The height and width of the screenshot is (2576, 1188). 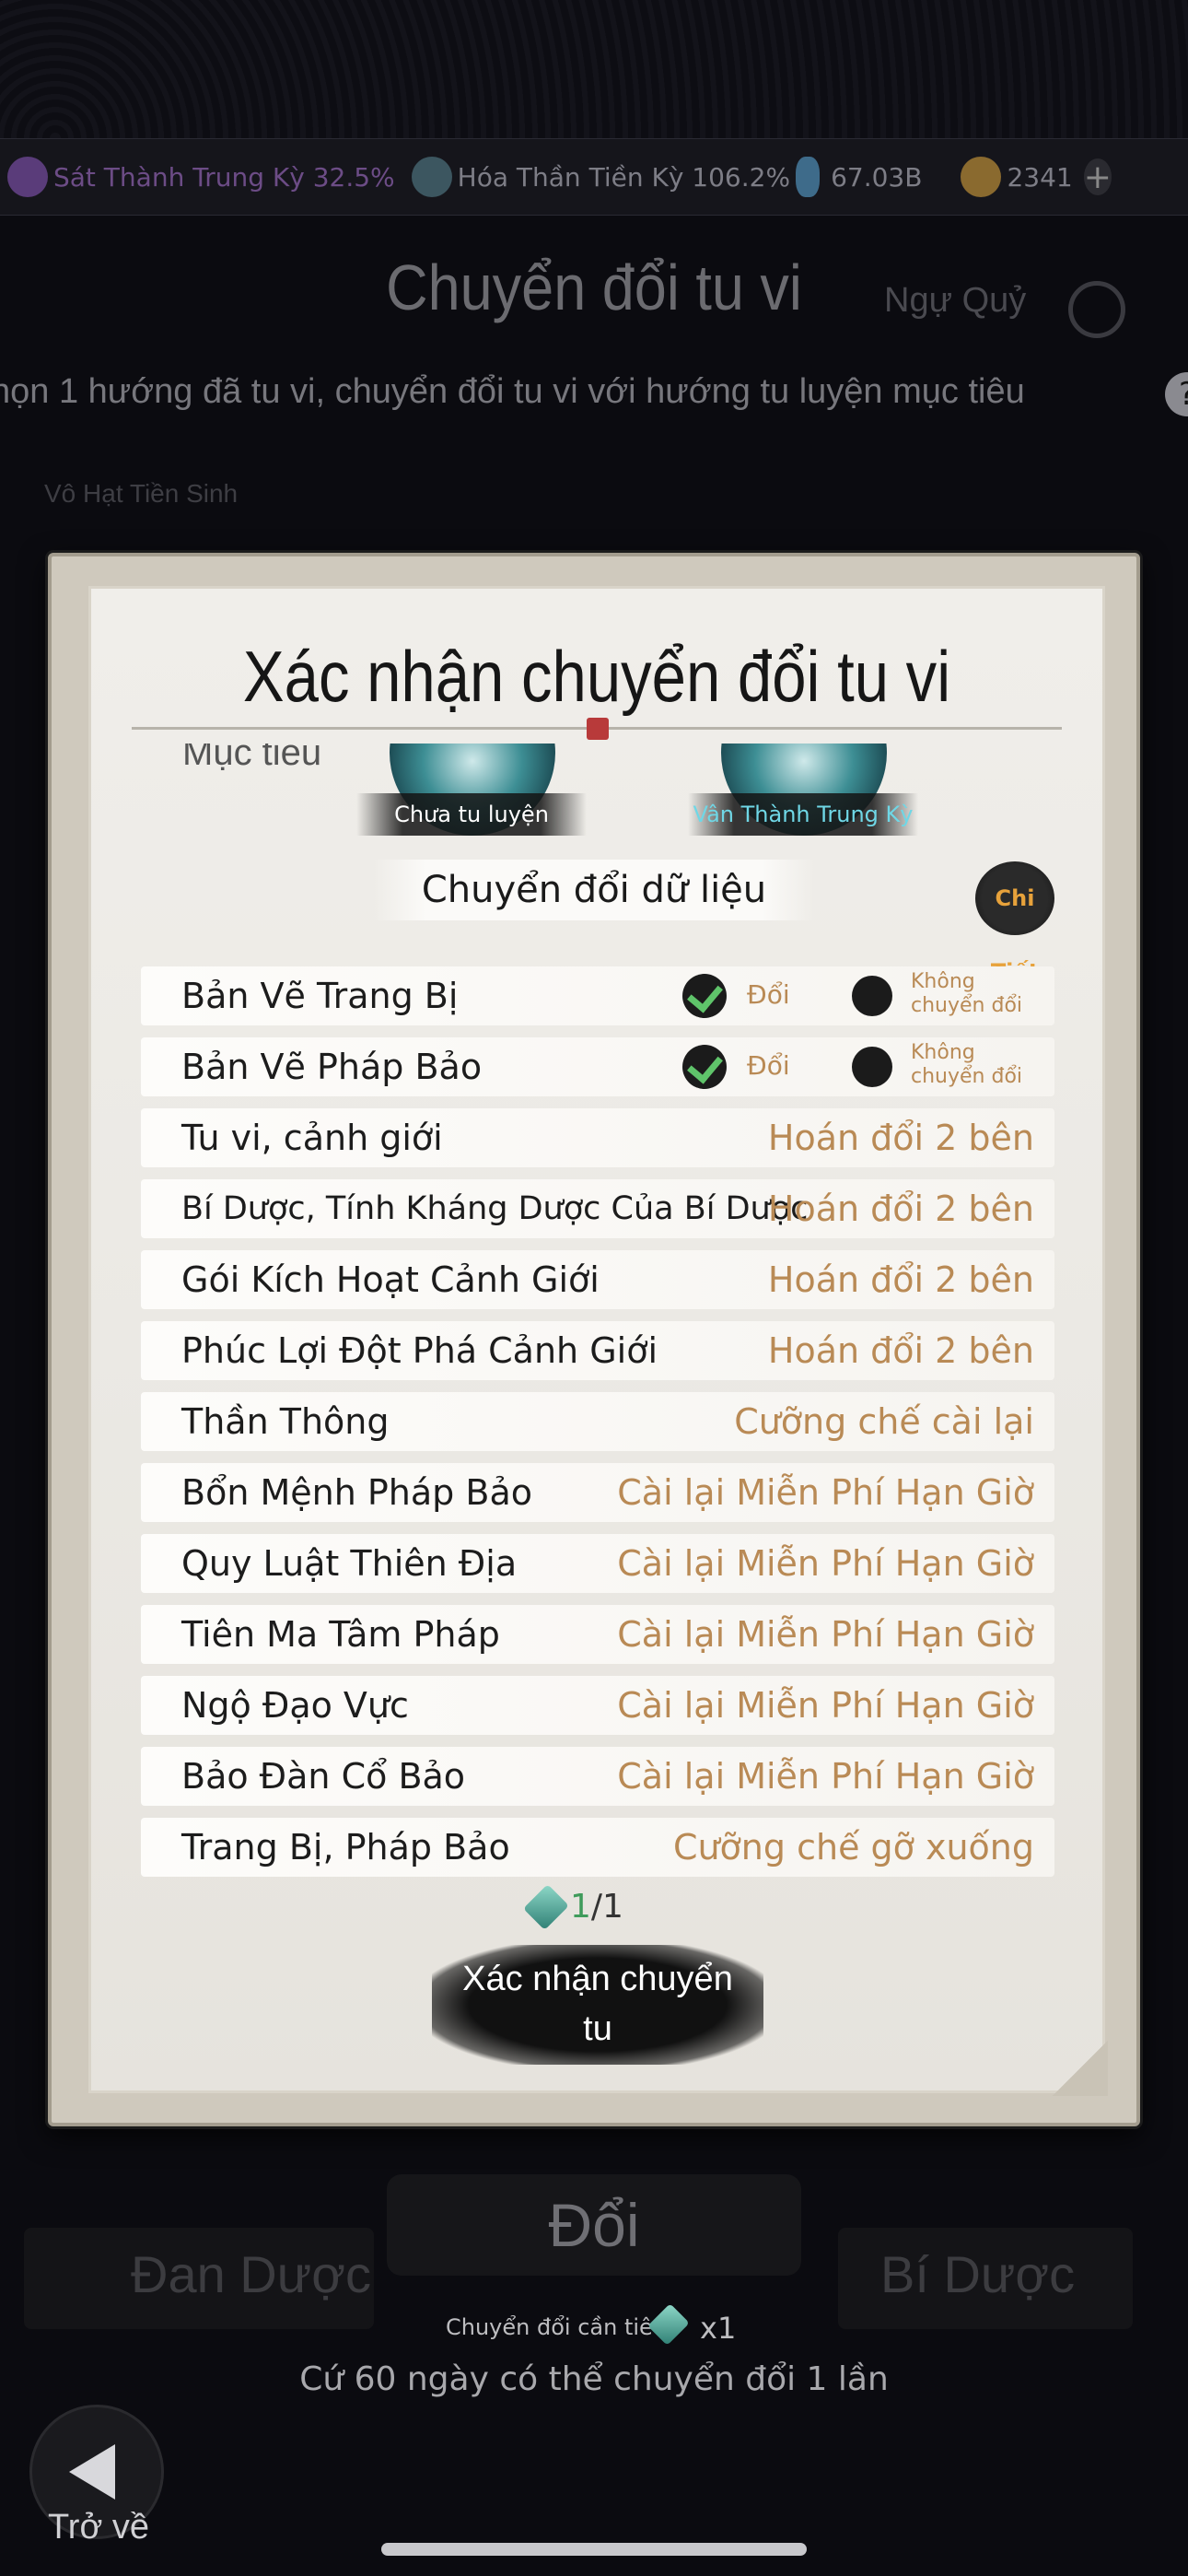 I want to click on list-item: Gói Kích Hoạt Cảnh Giới Hoán đổi 2 bên, so click(x=597, y=1279).